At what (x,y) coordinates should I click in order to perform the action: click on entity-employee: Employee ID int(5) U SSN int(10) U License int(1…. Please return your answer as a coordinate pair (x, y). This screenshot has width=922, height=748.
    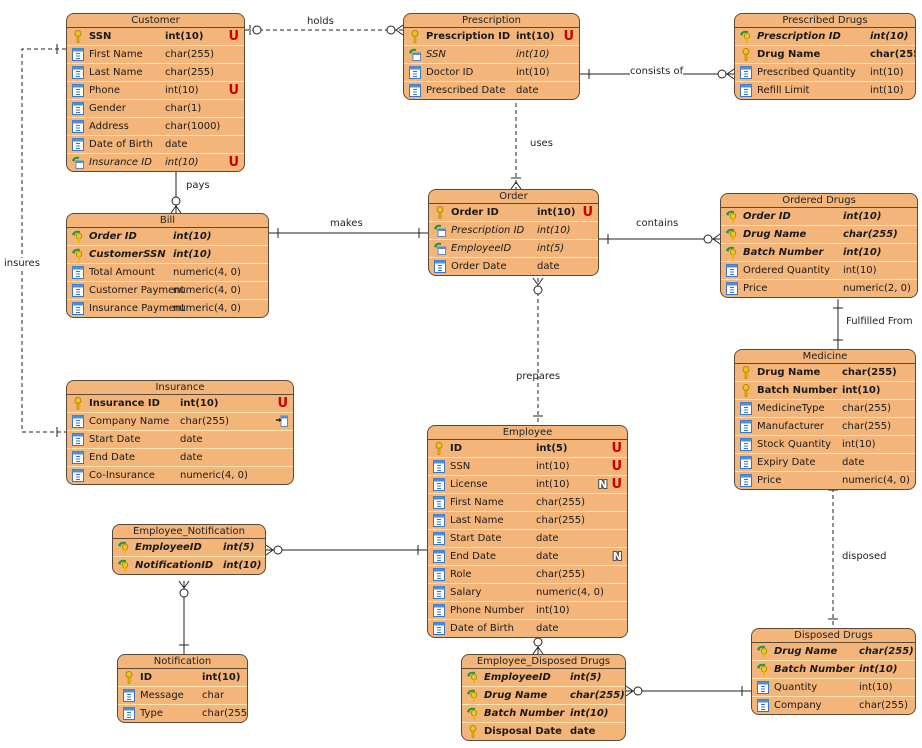
    Looking at the image, I should click on (527, 531).